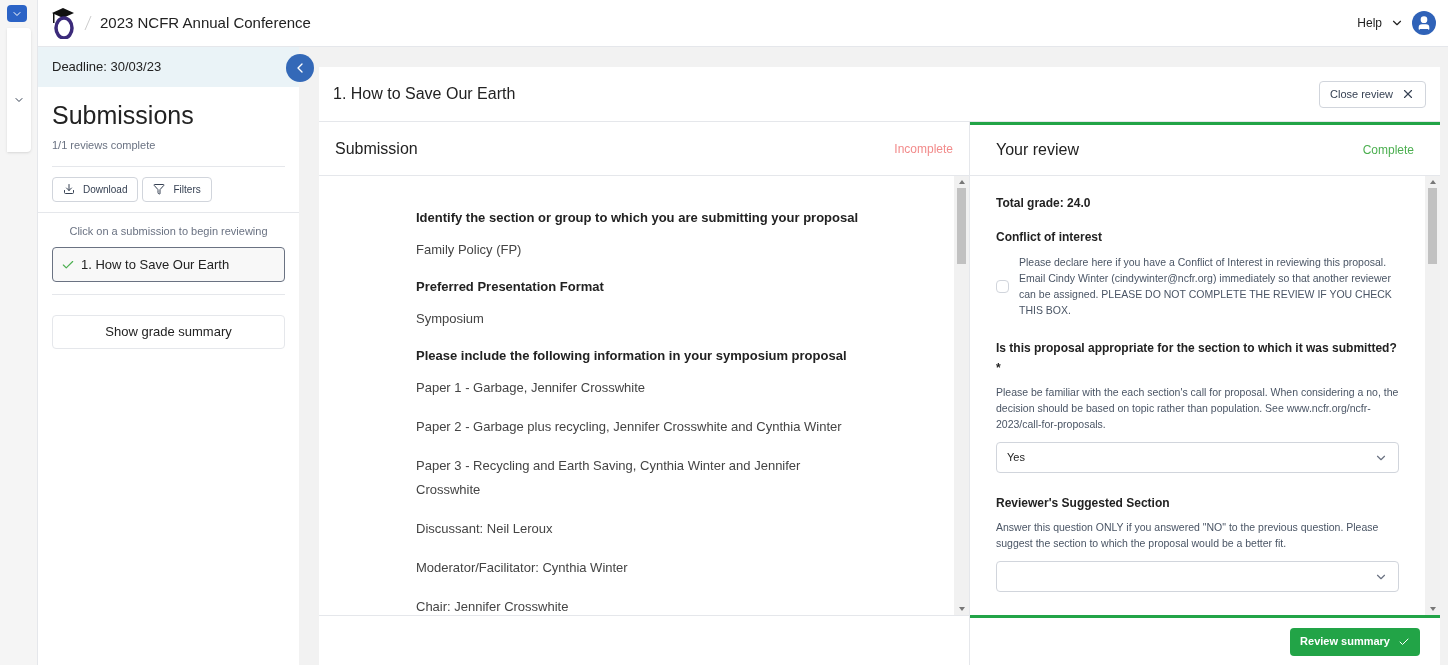  What do you see at coordinates (123, 115) in the screenshot?
I see `submissions-heading: Submissions` at bounding box center [123, 115].